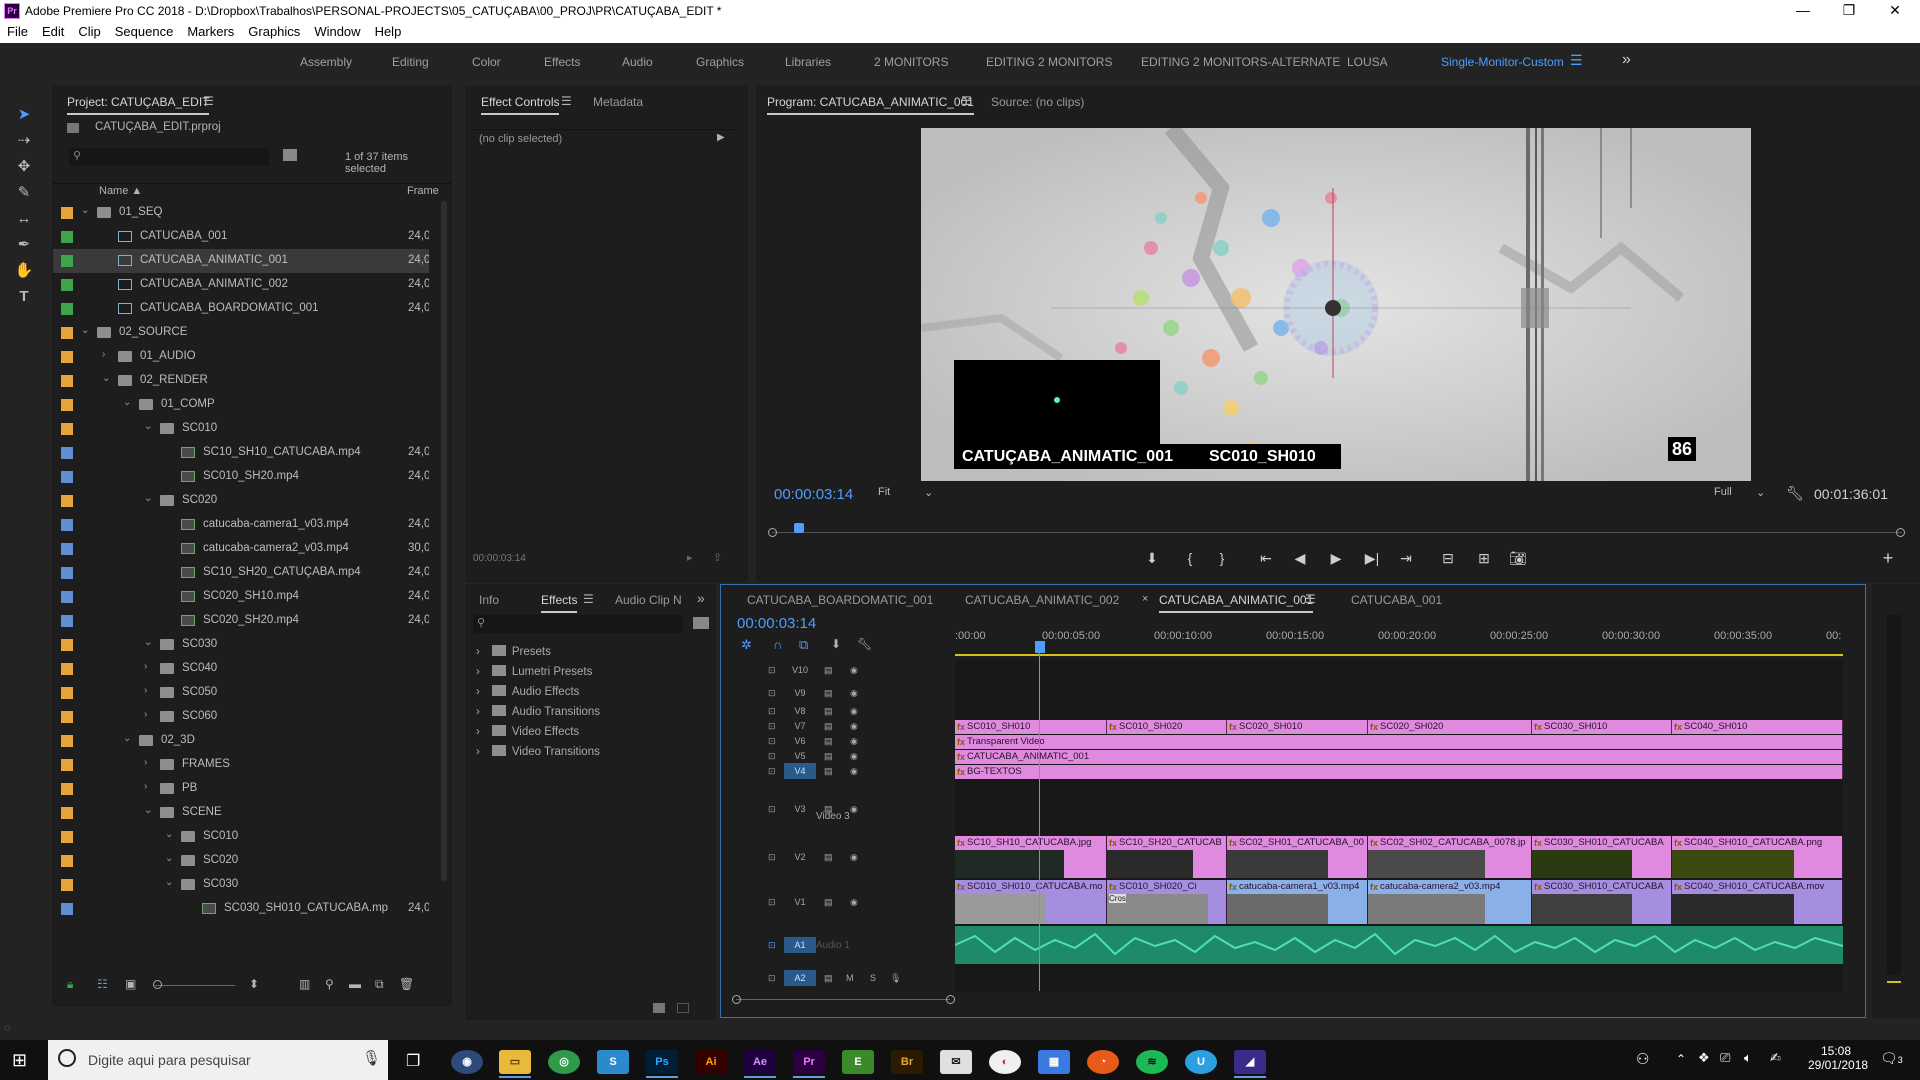  I want to click on project-item-row: ⌄ SC030, so click(241, 645).